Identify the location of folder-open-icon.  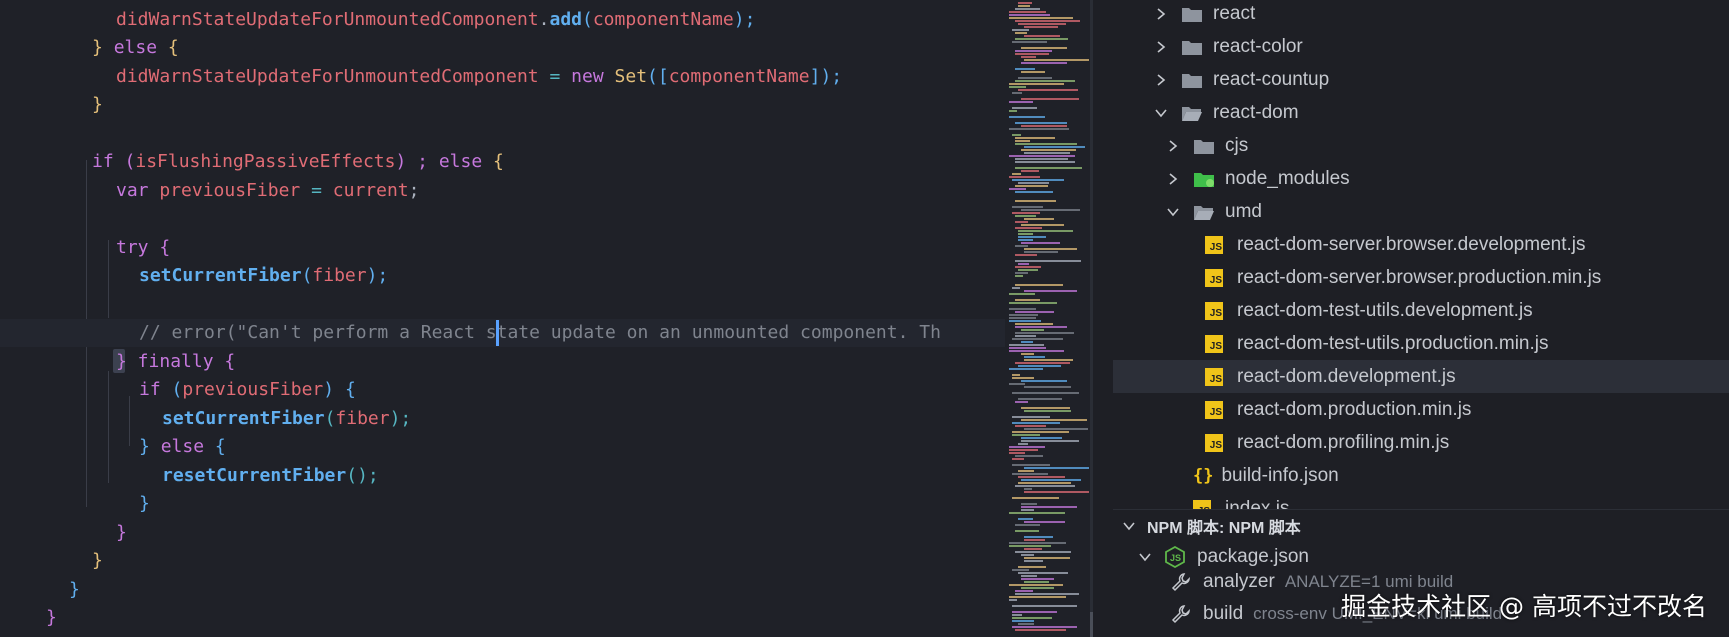
(1192, 113).